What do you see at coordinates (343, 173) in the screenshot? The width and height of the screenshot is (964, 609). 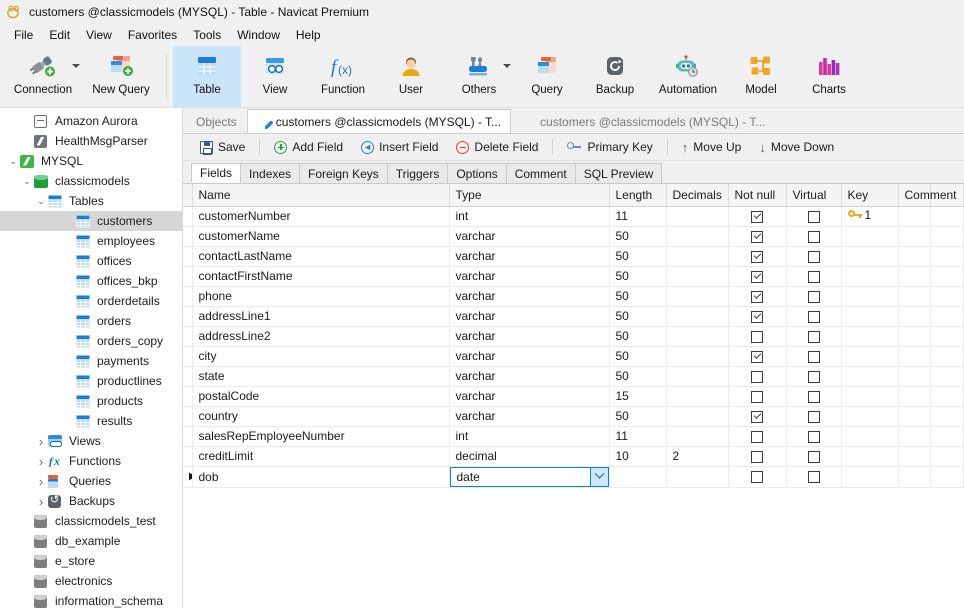 I see `tab-foreign-keys: Foreign Keys` at bounding box center [343, 173].